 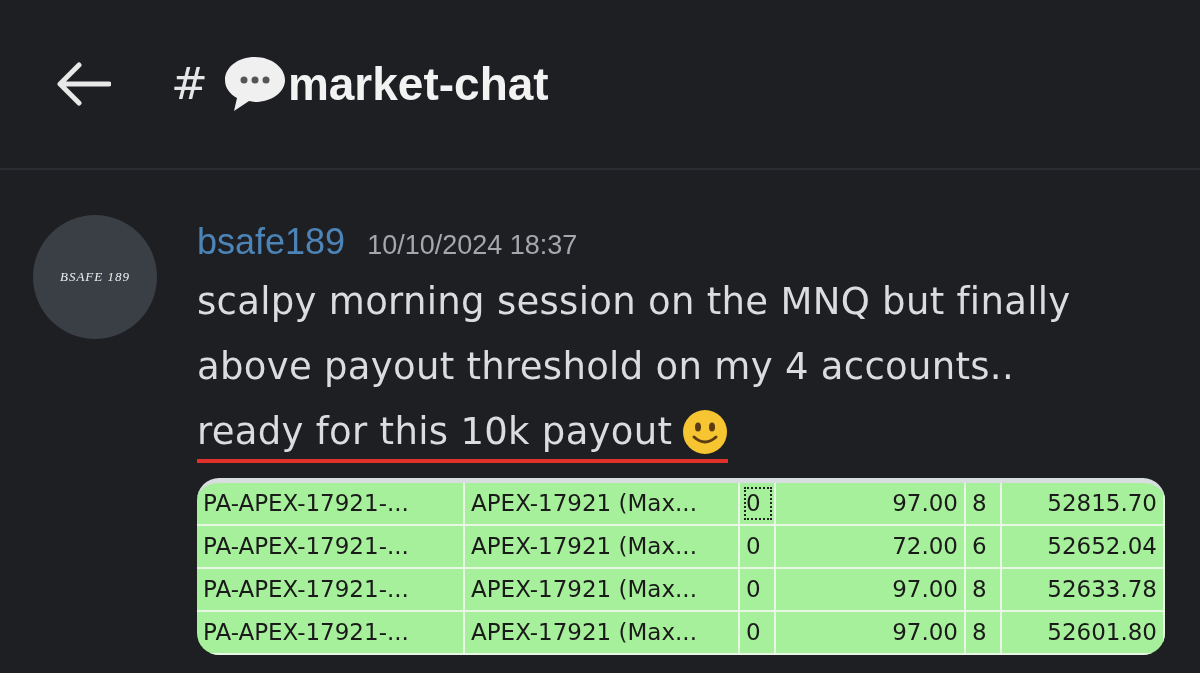 I want to click on table-cell: 52652.04, so click(x=1083, y=546).